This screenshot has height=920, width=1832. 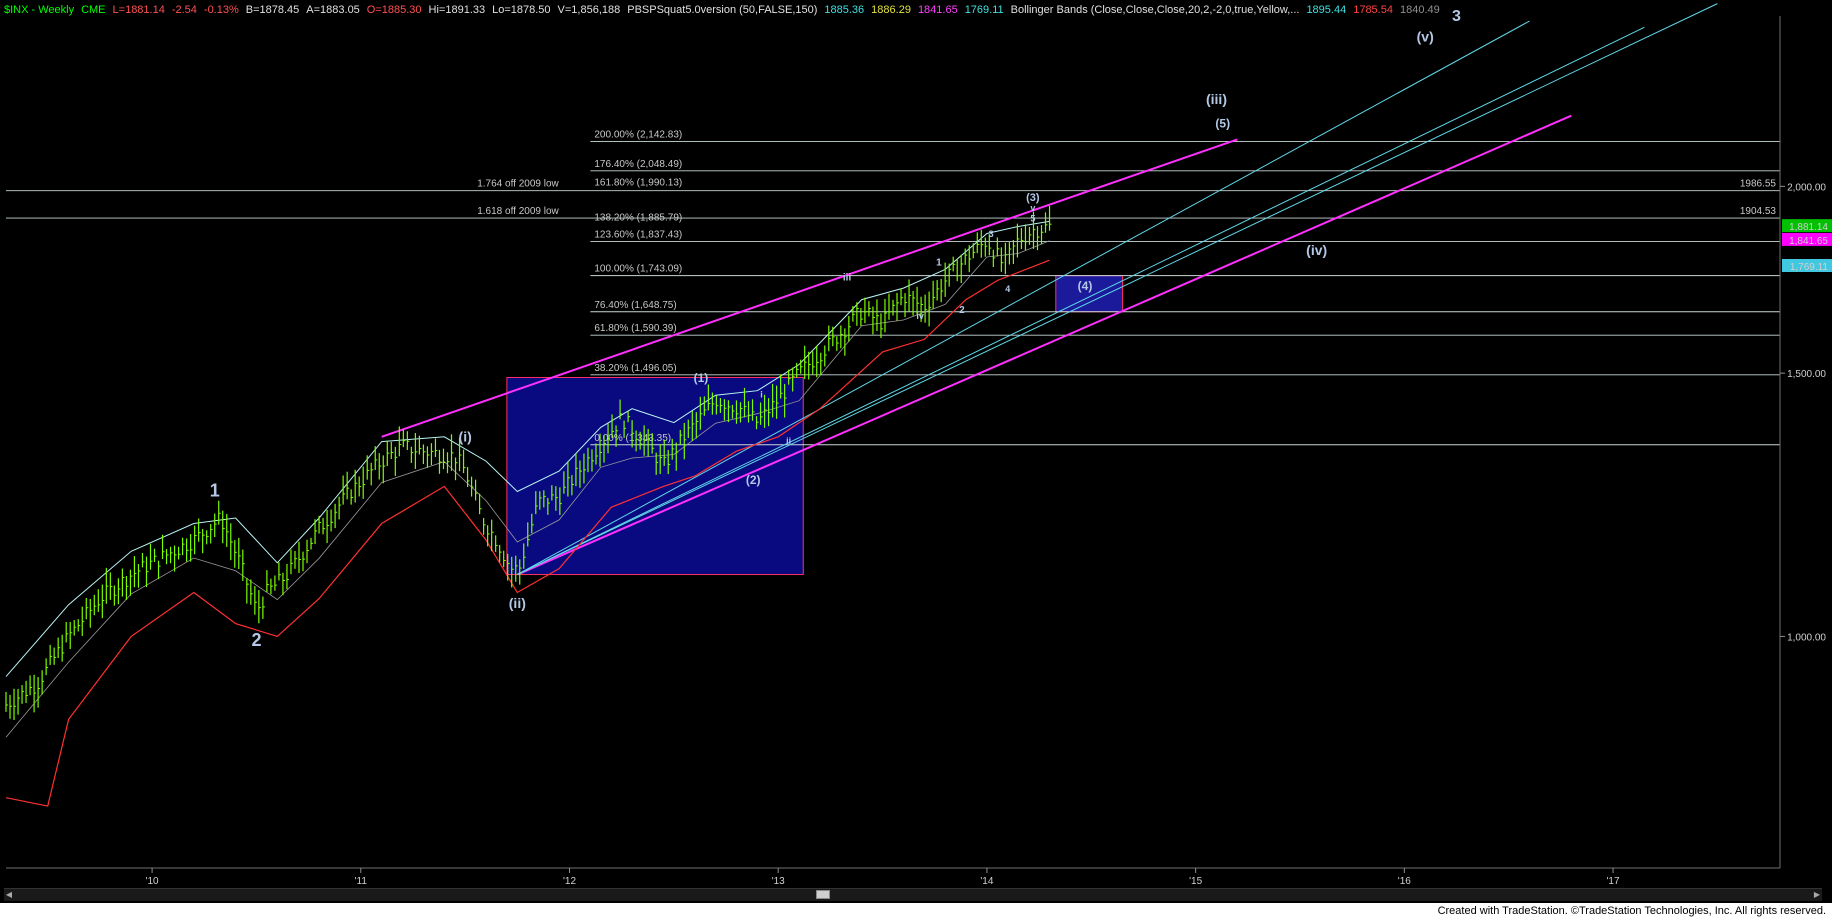 What do you see at coordinates (939, 263) in the screenshot?
I see `wave-label-8: 1` at bounding box center [939, 263].